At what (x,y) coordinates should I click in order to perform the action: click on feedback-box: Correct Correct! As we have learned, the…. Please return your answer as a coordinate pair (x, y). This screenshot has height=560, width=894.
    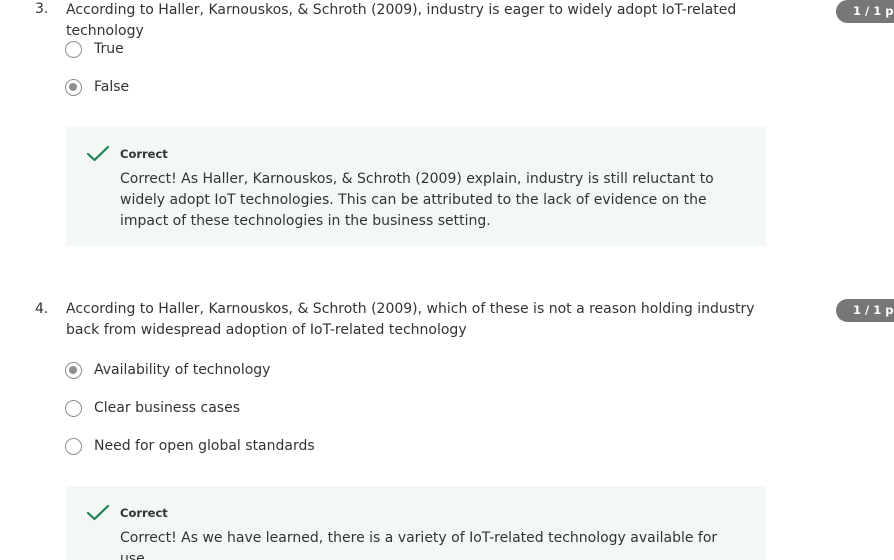
    Looking at the image, I should click on (416, 523).